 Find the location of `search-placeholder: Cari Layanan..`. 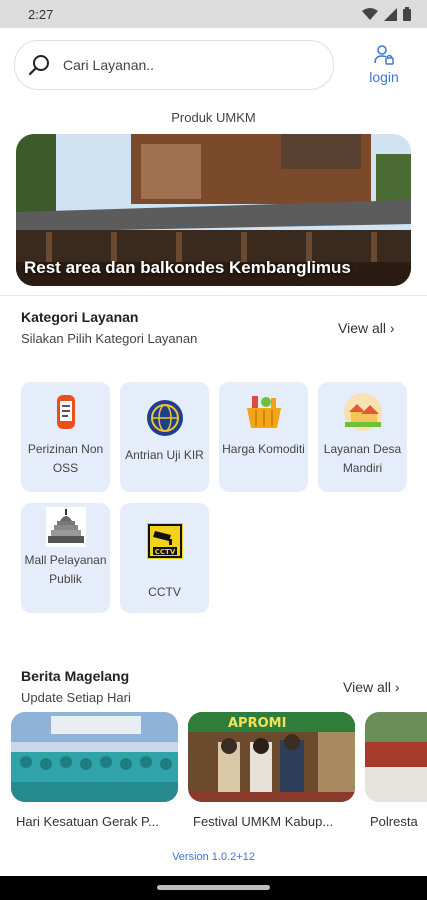

search-placeholder: Cari Layanan.. is located at coordinates (109, 65).